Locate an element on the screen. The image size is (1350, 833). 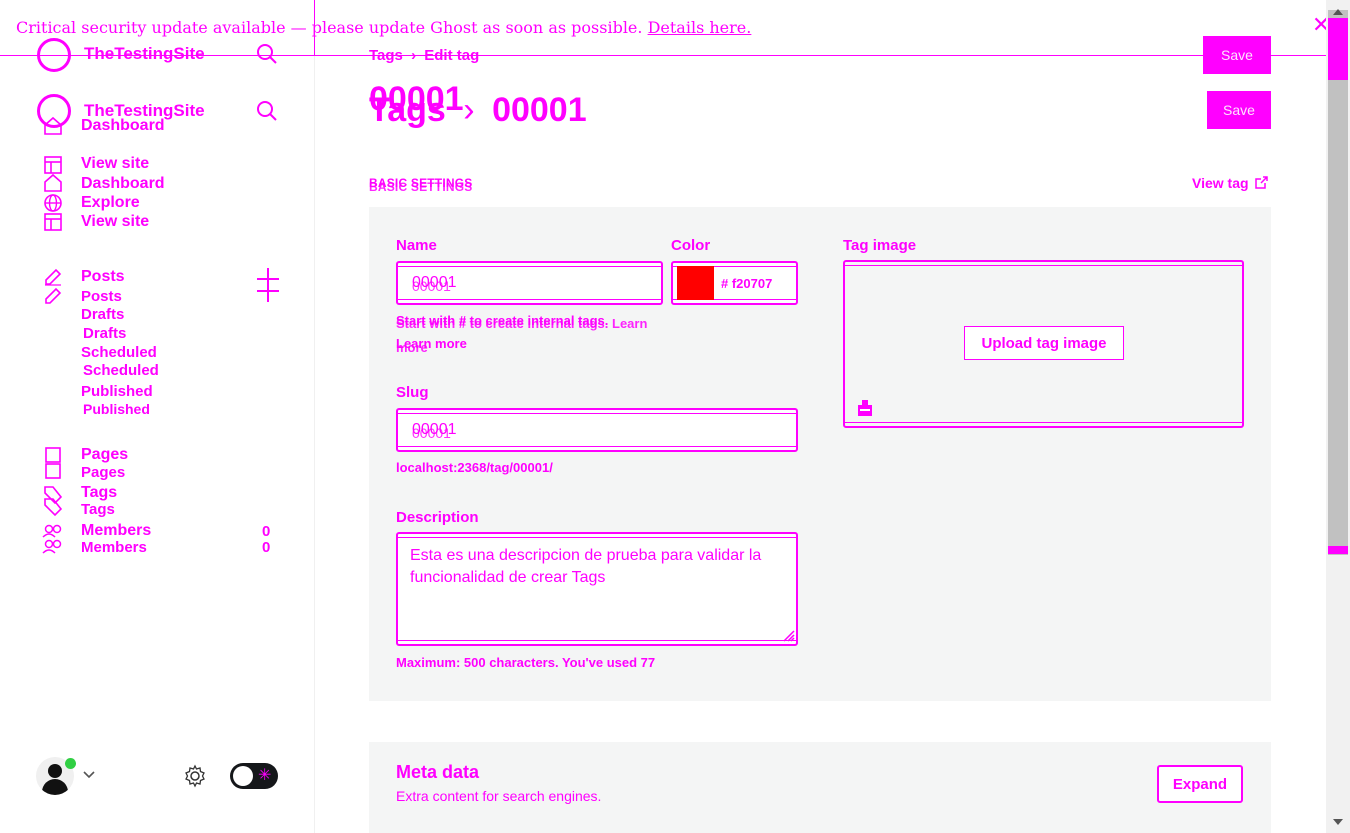
search-icon is located at coordinates (267, 111).